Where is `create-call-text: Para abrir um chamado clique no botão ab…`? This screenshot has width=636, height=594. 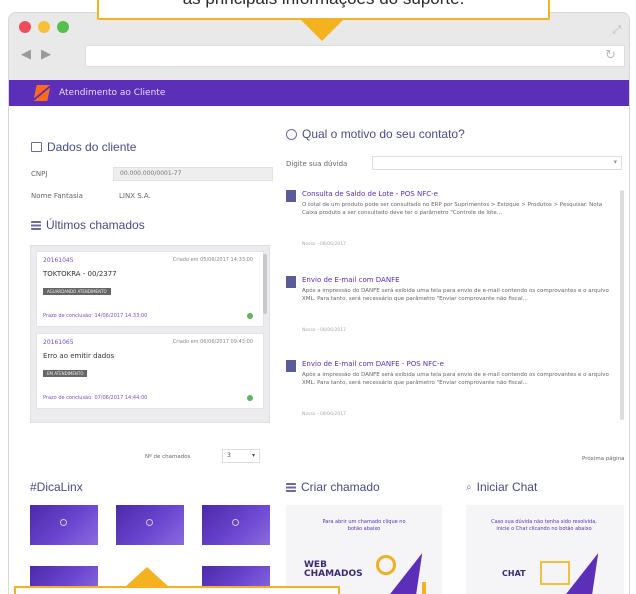
create-call-text: Para abrir um chamado clique no botão ab… is located at coordinates (364, 525).